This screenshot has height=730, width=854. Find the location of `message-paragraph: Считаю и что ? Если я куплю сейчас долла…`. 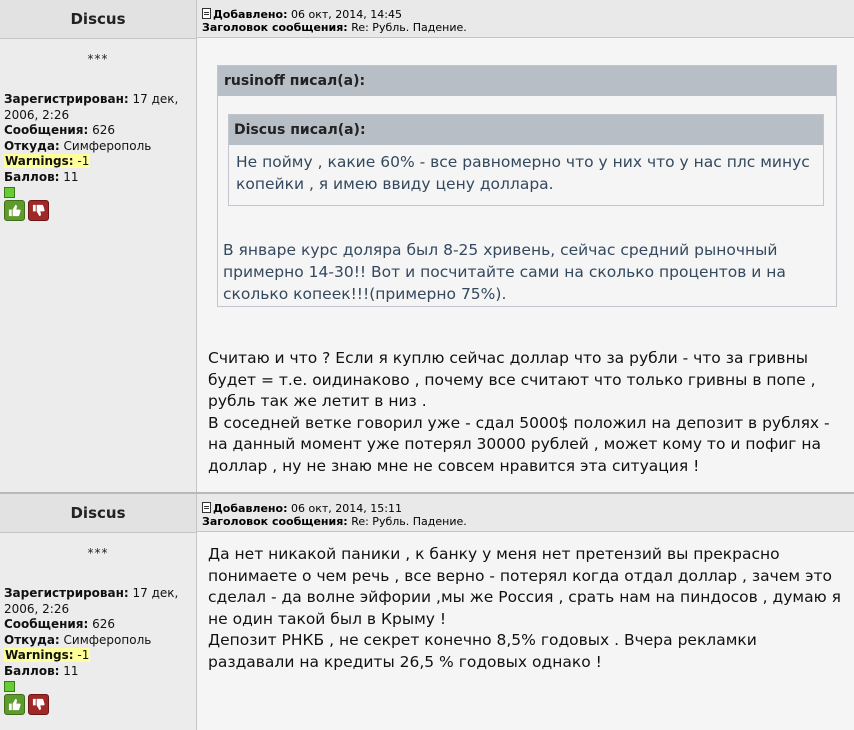

message-paragraph: Считаю и что ? Если я куплю сейчас долла… is located at coordinates (512, 379).